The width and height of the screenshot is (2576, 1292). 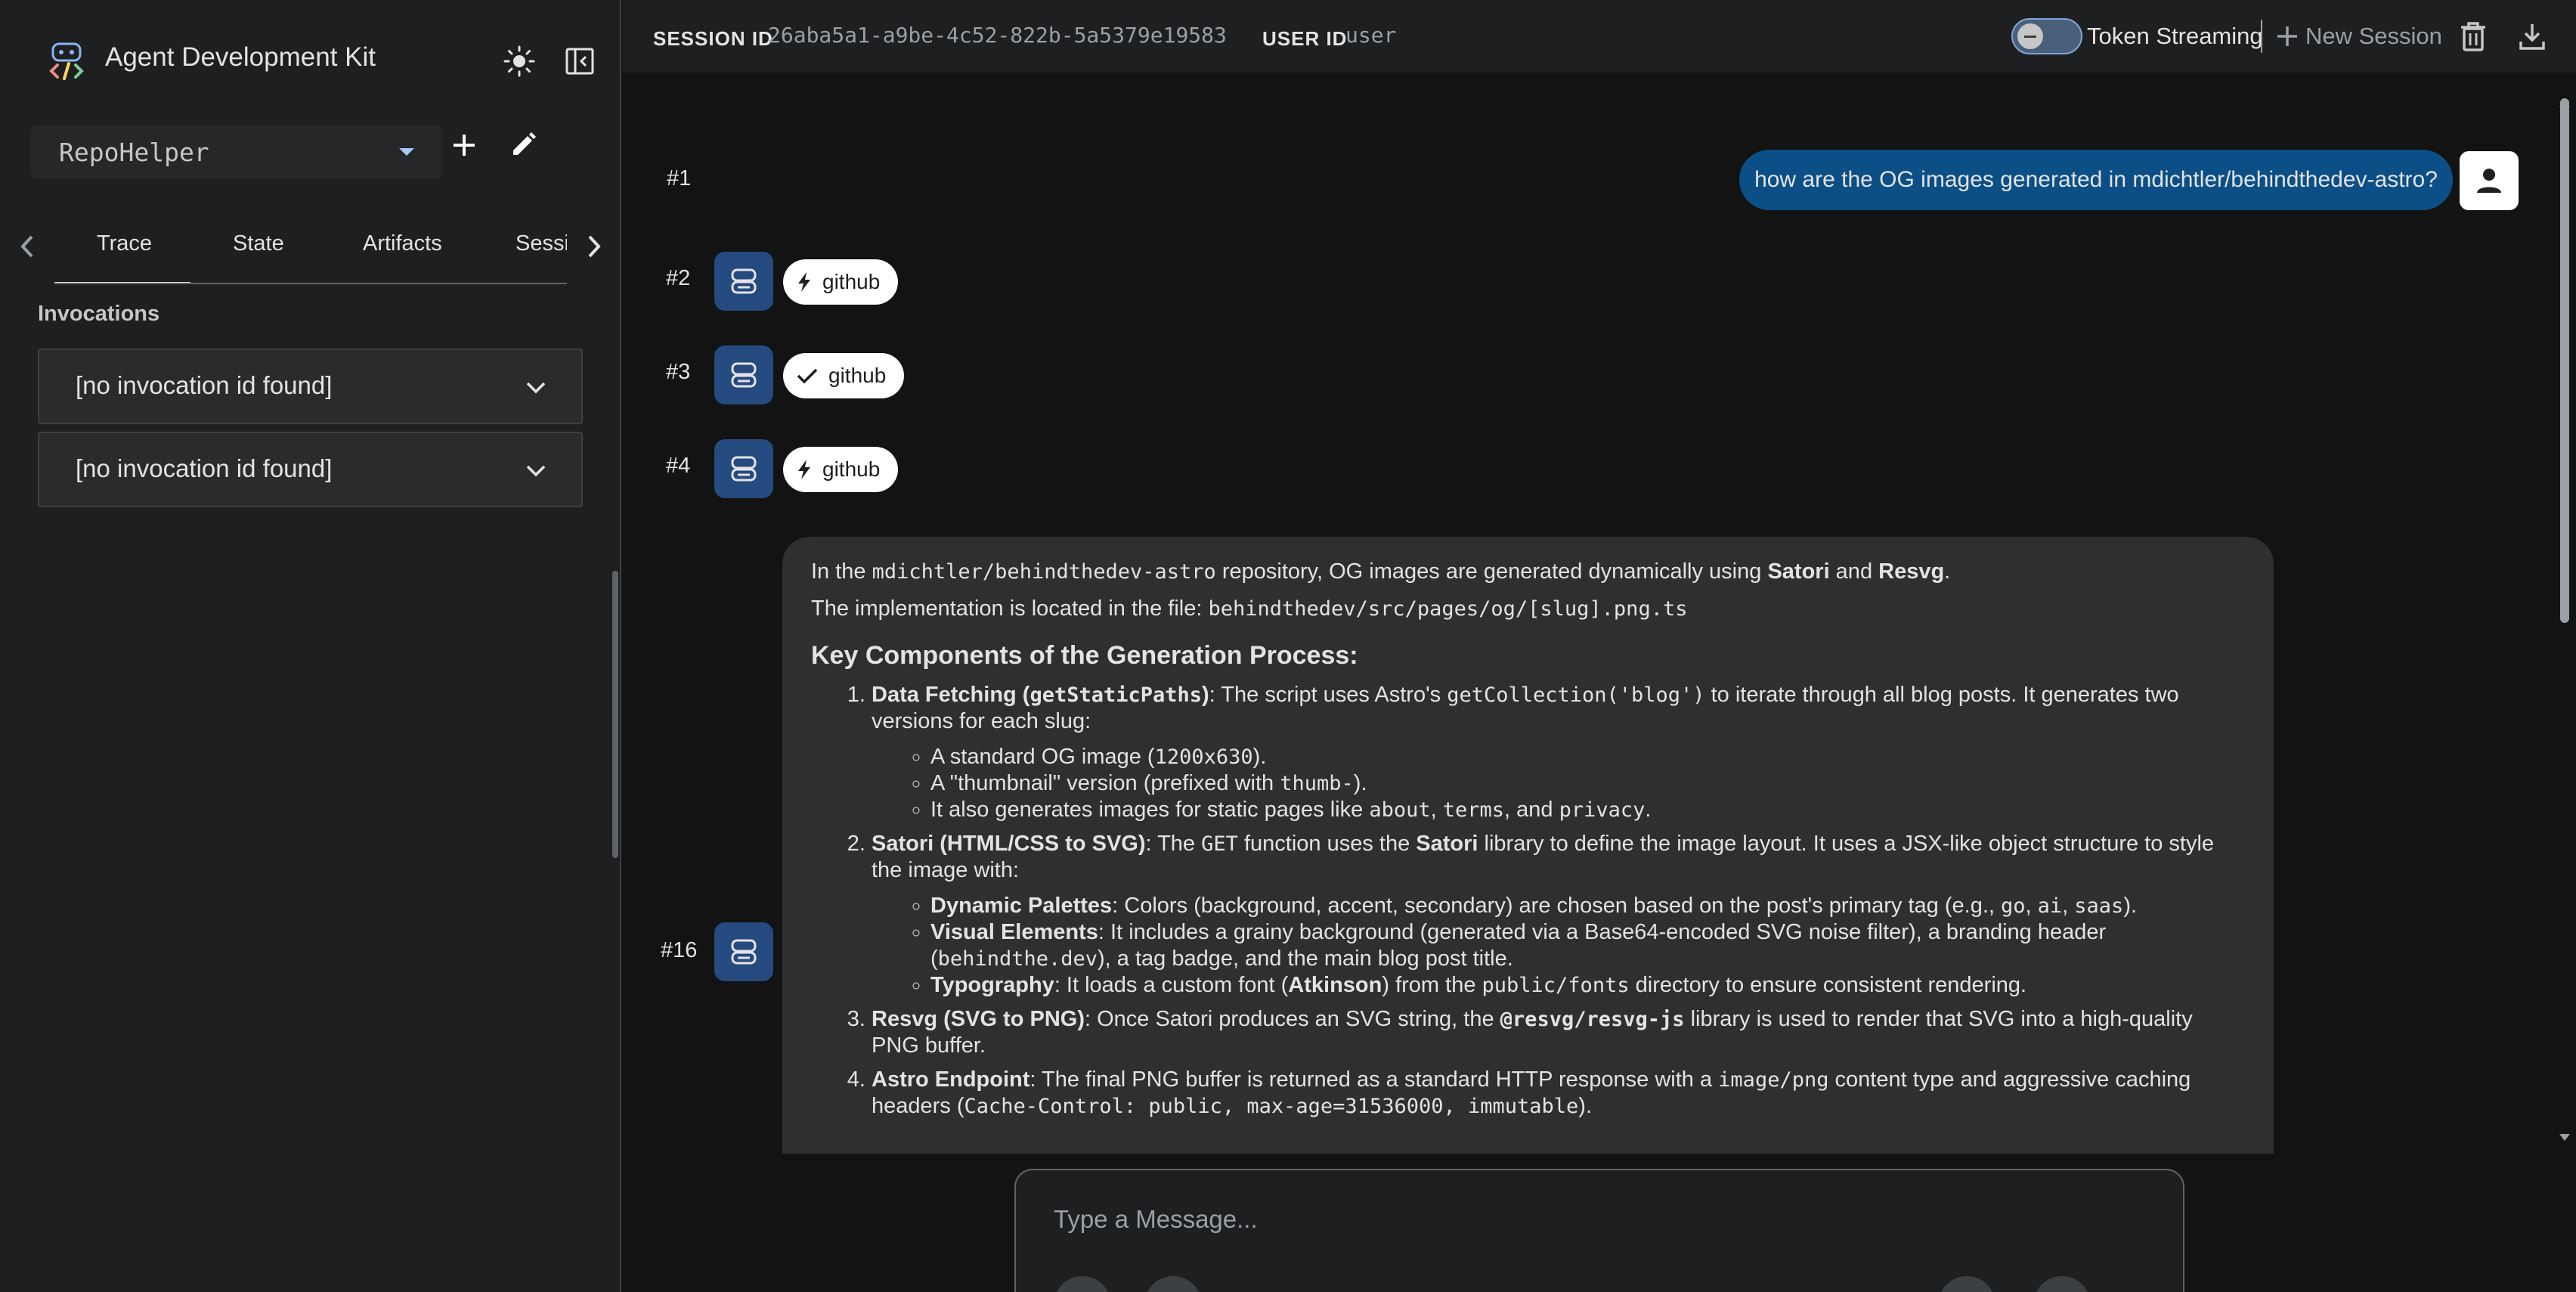 What do you see at coordinates (2046, 36) in the screenshot?
I see `token-streaming-toggle` at bounding box center [2046, 36].